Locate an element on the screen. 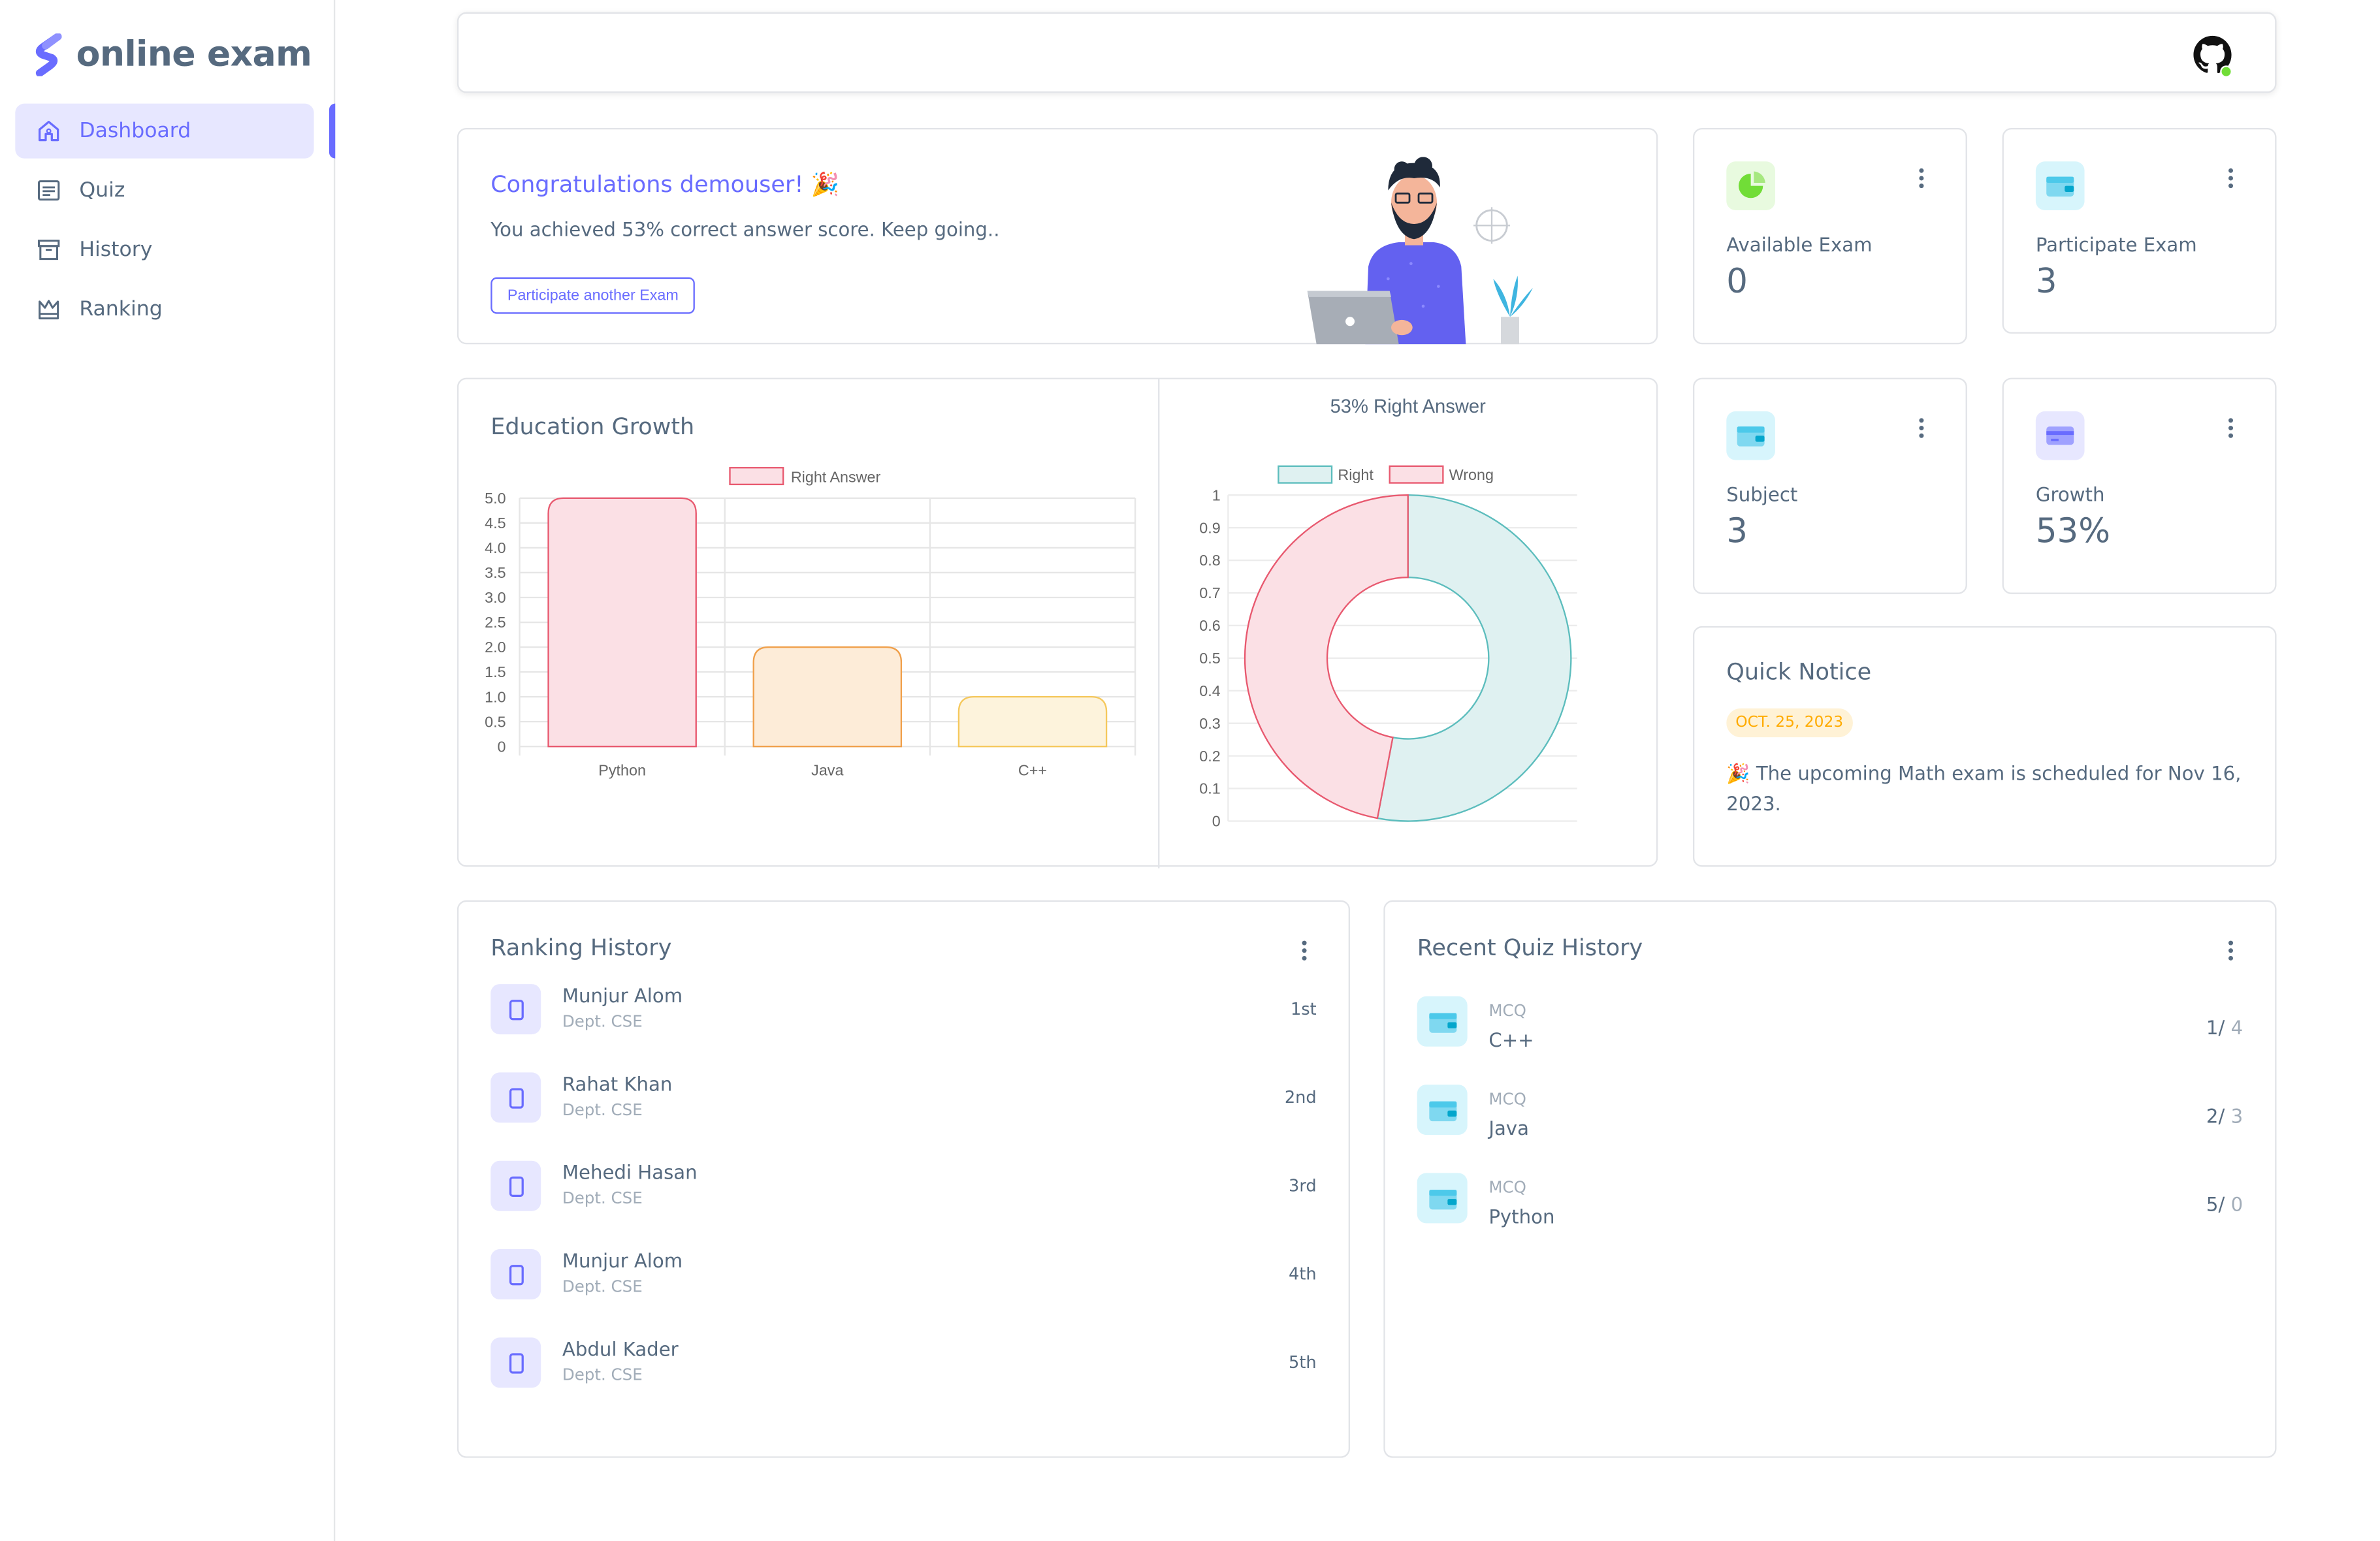  sidebar-item-ranking: Ranking is located at coordinates (164, 309).